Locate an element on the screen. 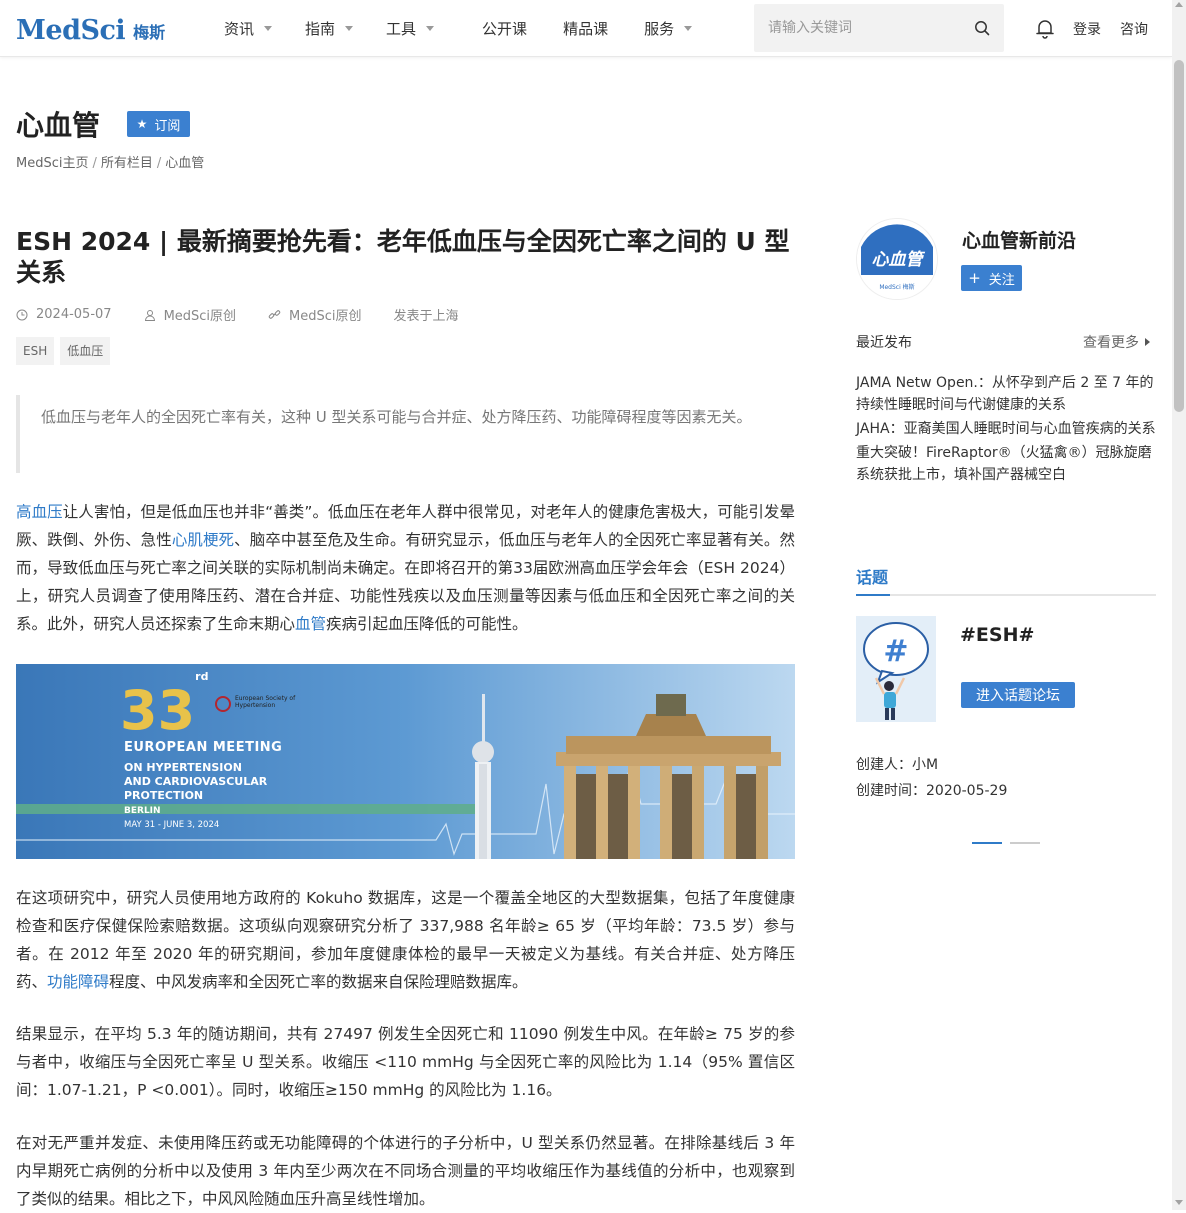 This screenshot has width=1186, height=1213. nav-item-guides: 指南 is located at coordinates (329, 28).